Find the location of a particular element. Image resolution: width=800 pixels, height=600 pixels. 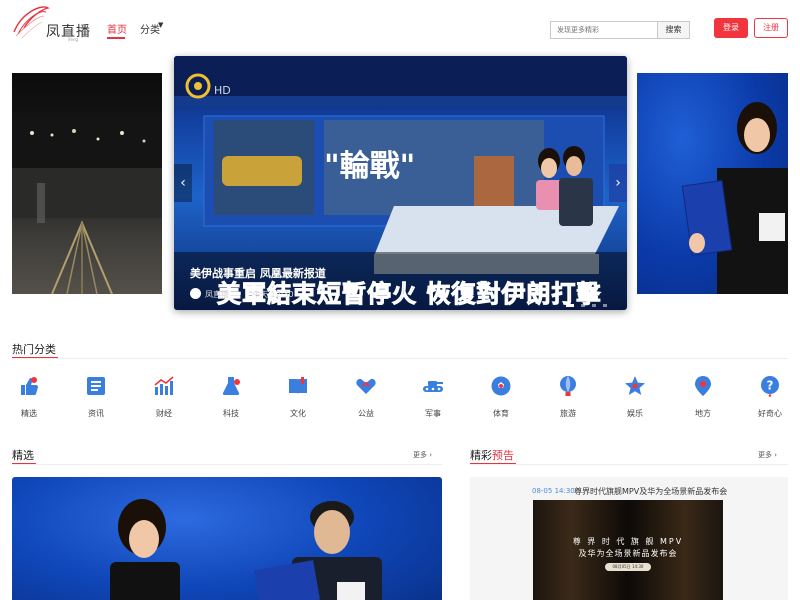

preview-poster: 尊 界 时 代 旗 舰 MPV 及华为全场景新品发布会 08月05日 14:30 is located at coordinates (628, 550).